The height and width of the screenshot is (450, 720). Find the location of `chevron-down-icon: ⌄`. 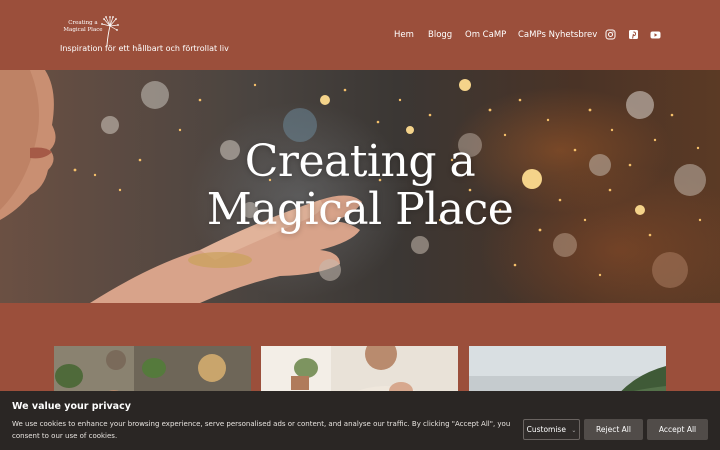

chevron-down-icon: ⌄ is located at coordinates (574, 430).